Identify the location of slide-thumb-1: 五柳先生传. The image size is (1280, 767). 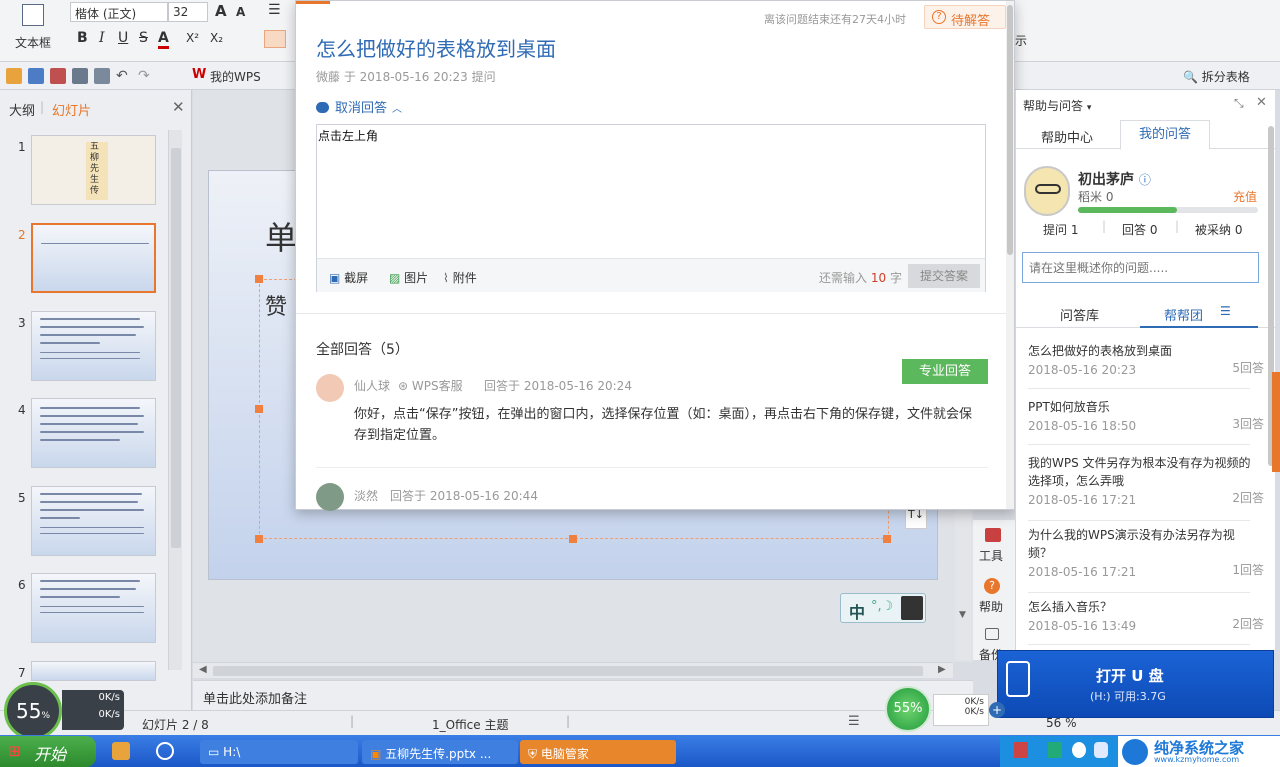
(93, 170).